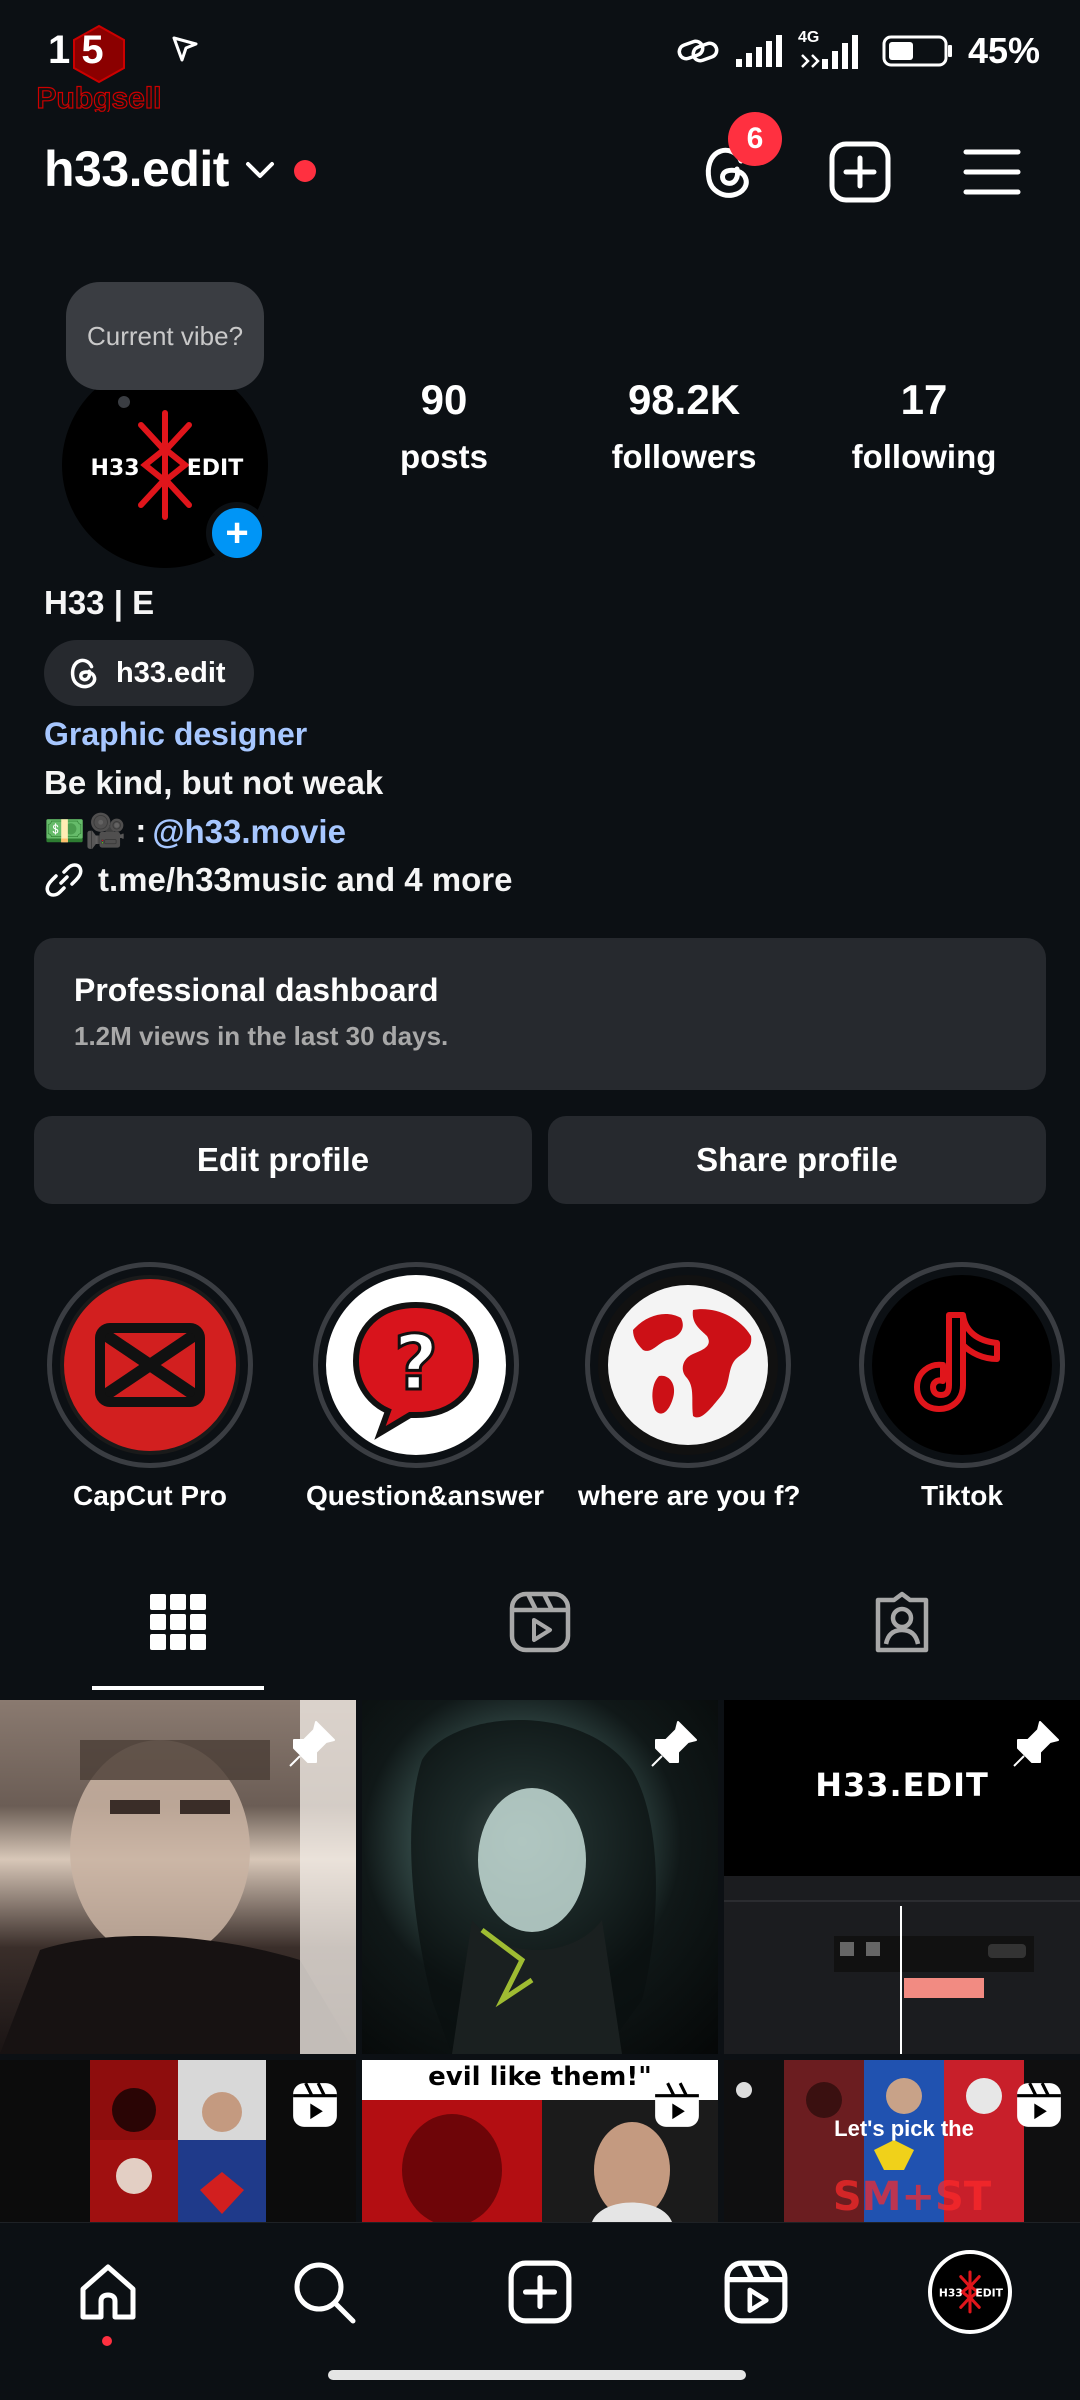 The width and height of the screenshot is (1080, 2400). What do you see at coordinates (283, 1160) in the screenshot?
I see `edit-profile-button: Edit profile` at bounding box center [283, 1160].